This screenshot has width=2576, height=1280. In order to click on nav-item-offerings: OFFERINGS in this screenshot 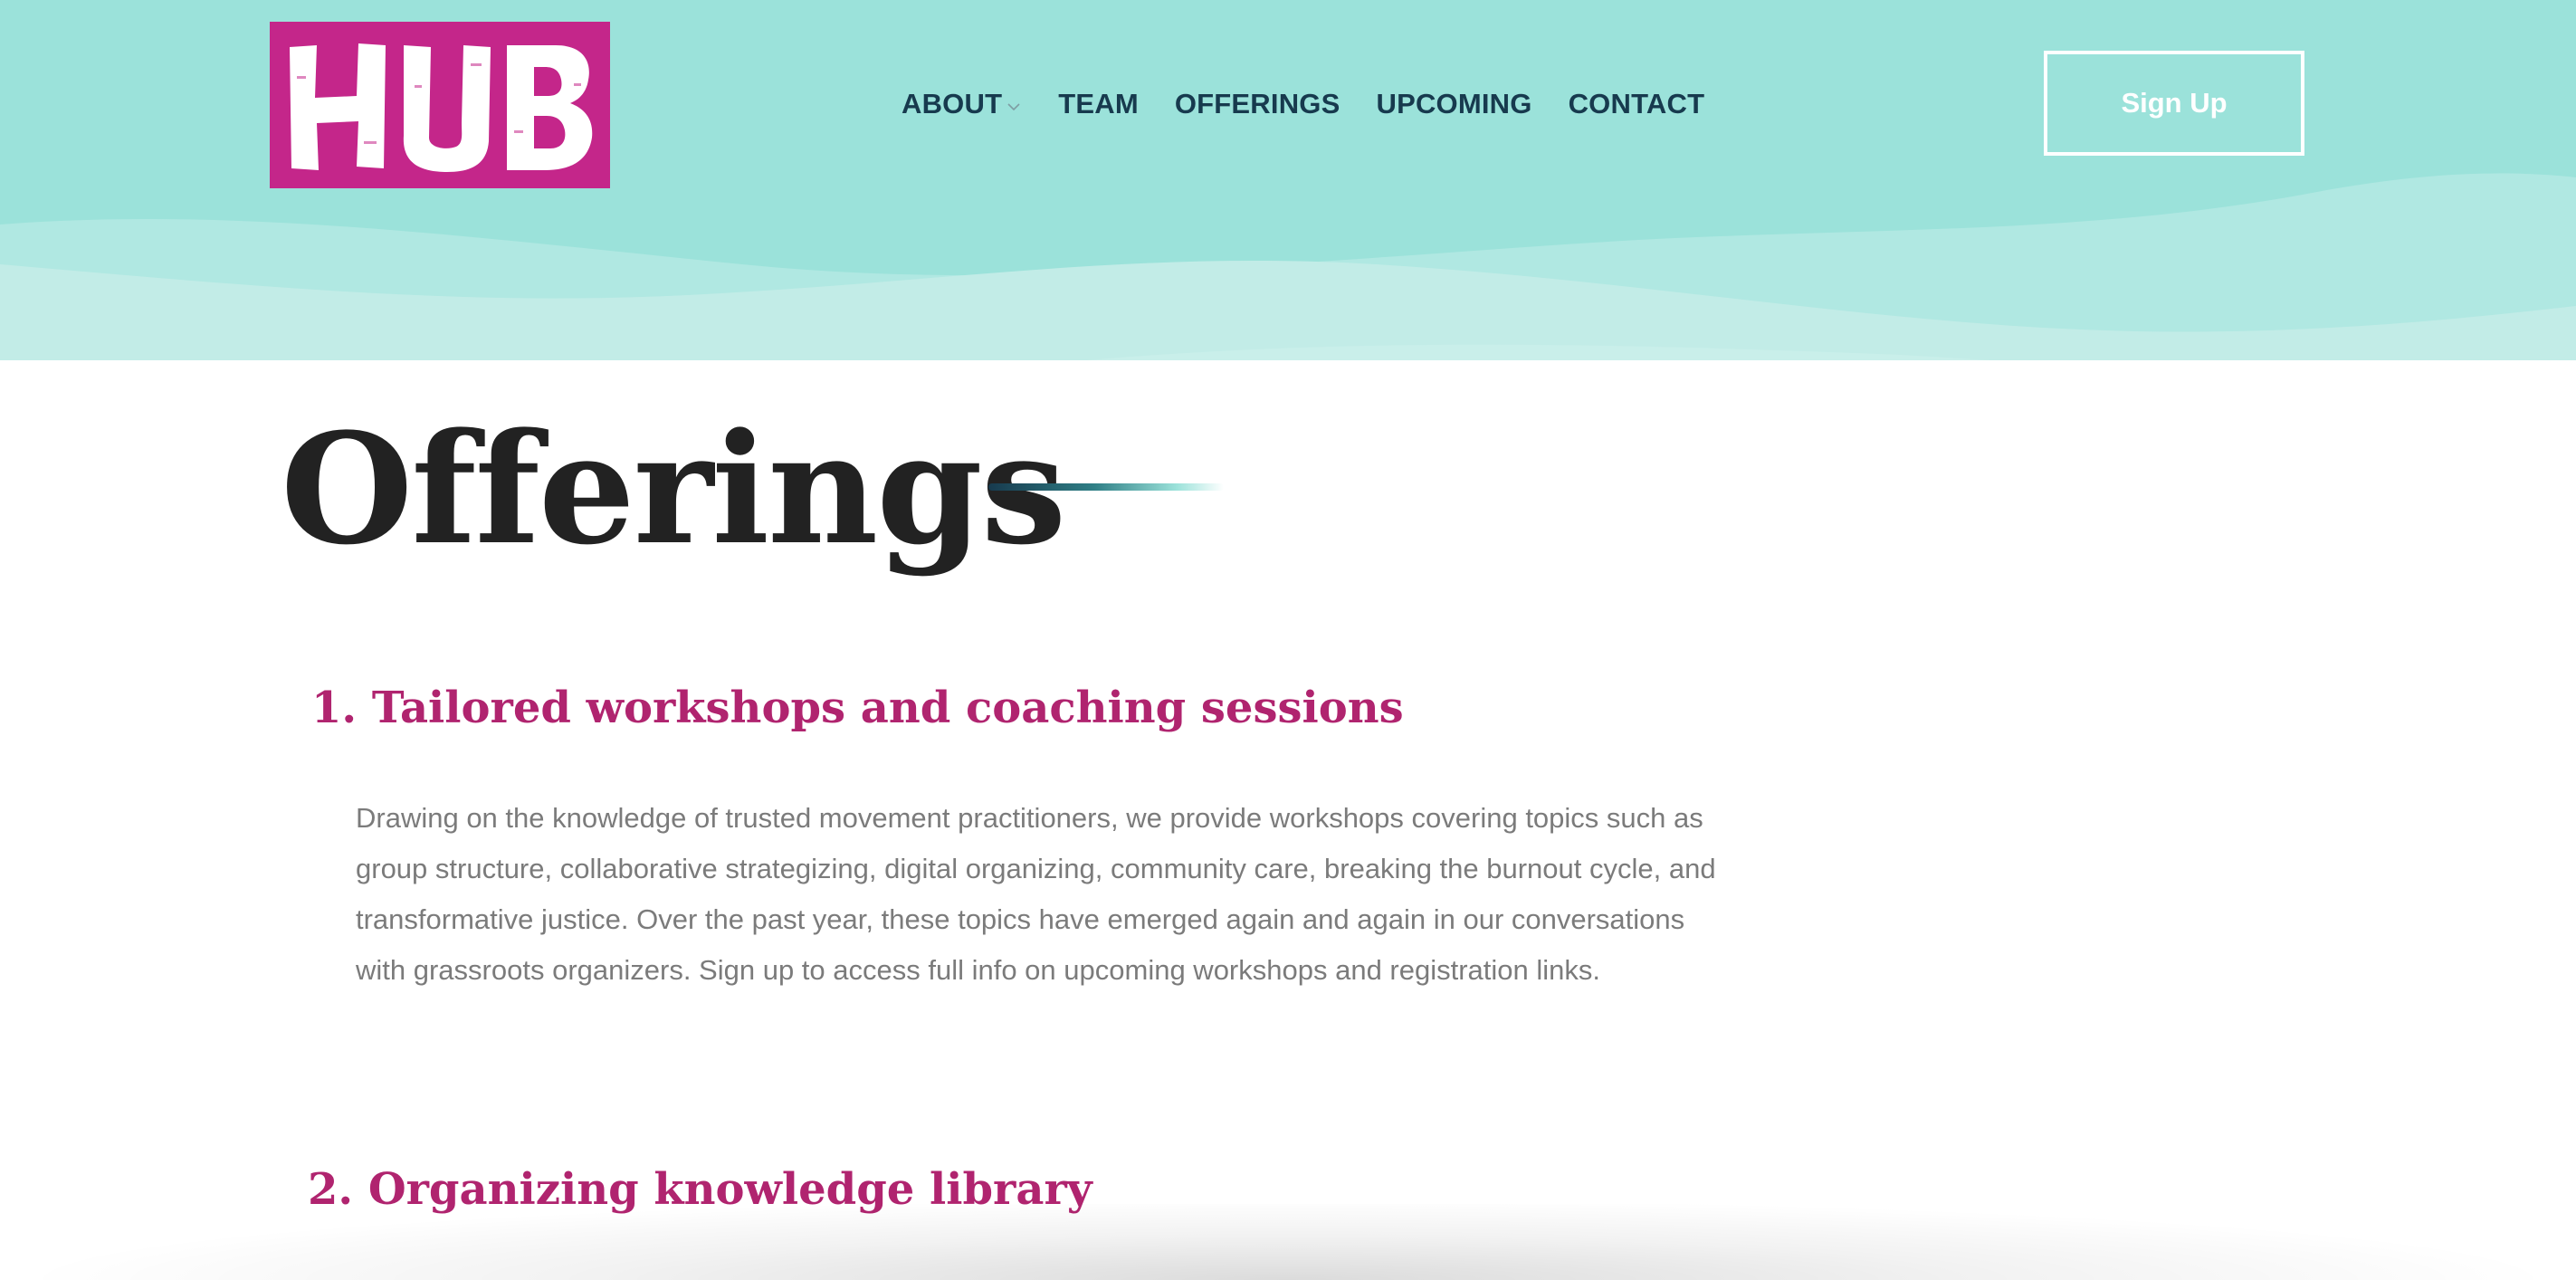, I will do `click(1258, 104)`.